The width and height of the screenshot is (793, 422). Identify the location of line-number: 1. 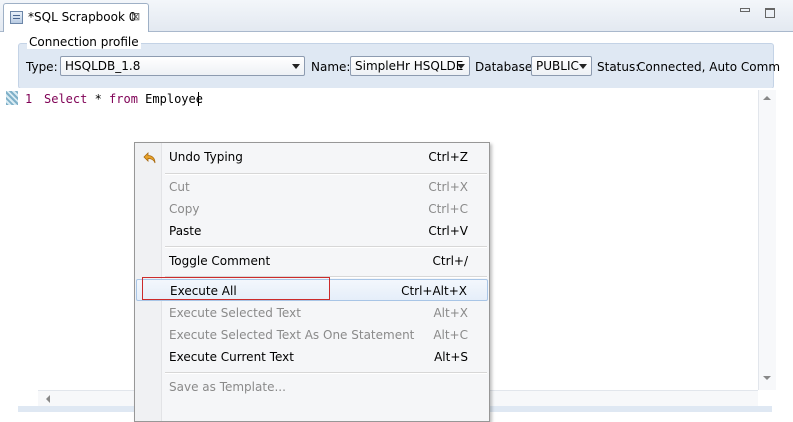
(29, 99).